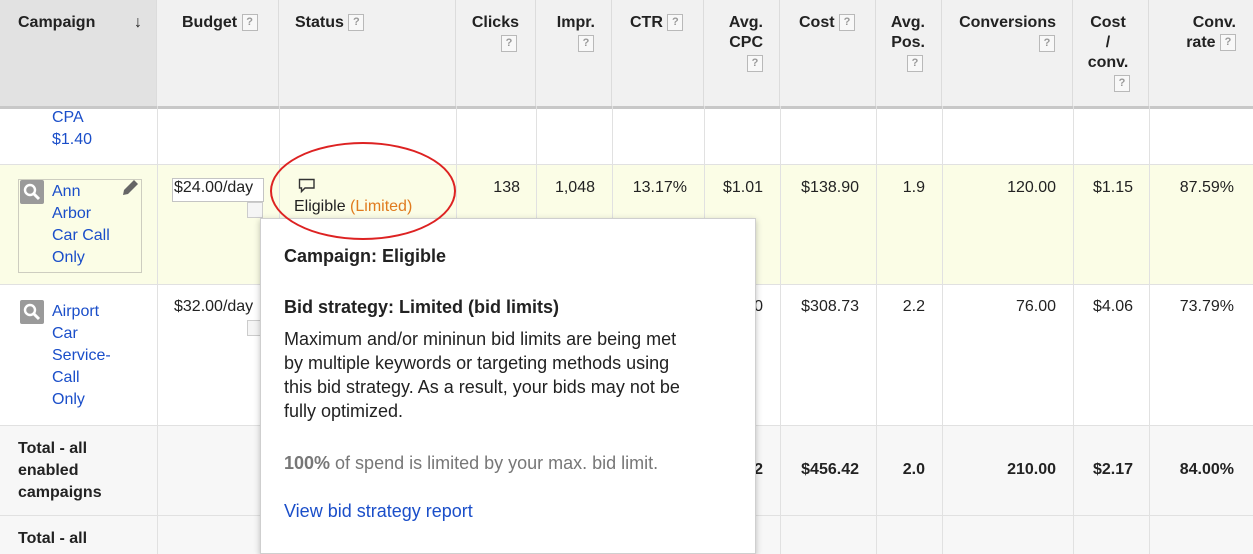  I want to click on header-conv-rate: Conv. rate ?, so click(1201, 53).